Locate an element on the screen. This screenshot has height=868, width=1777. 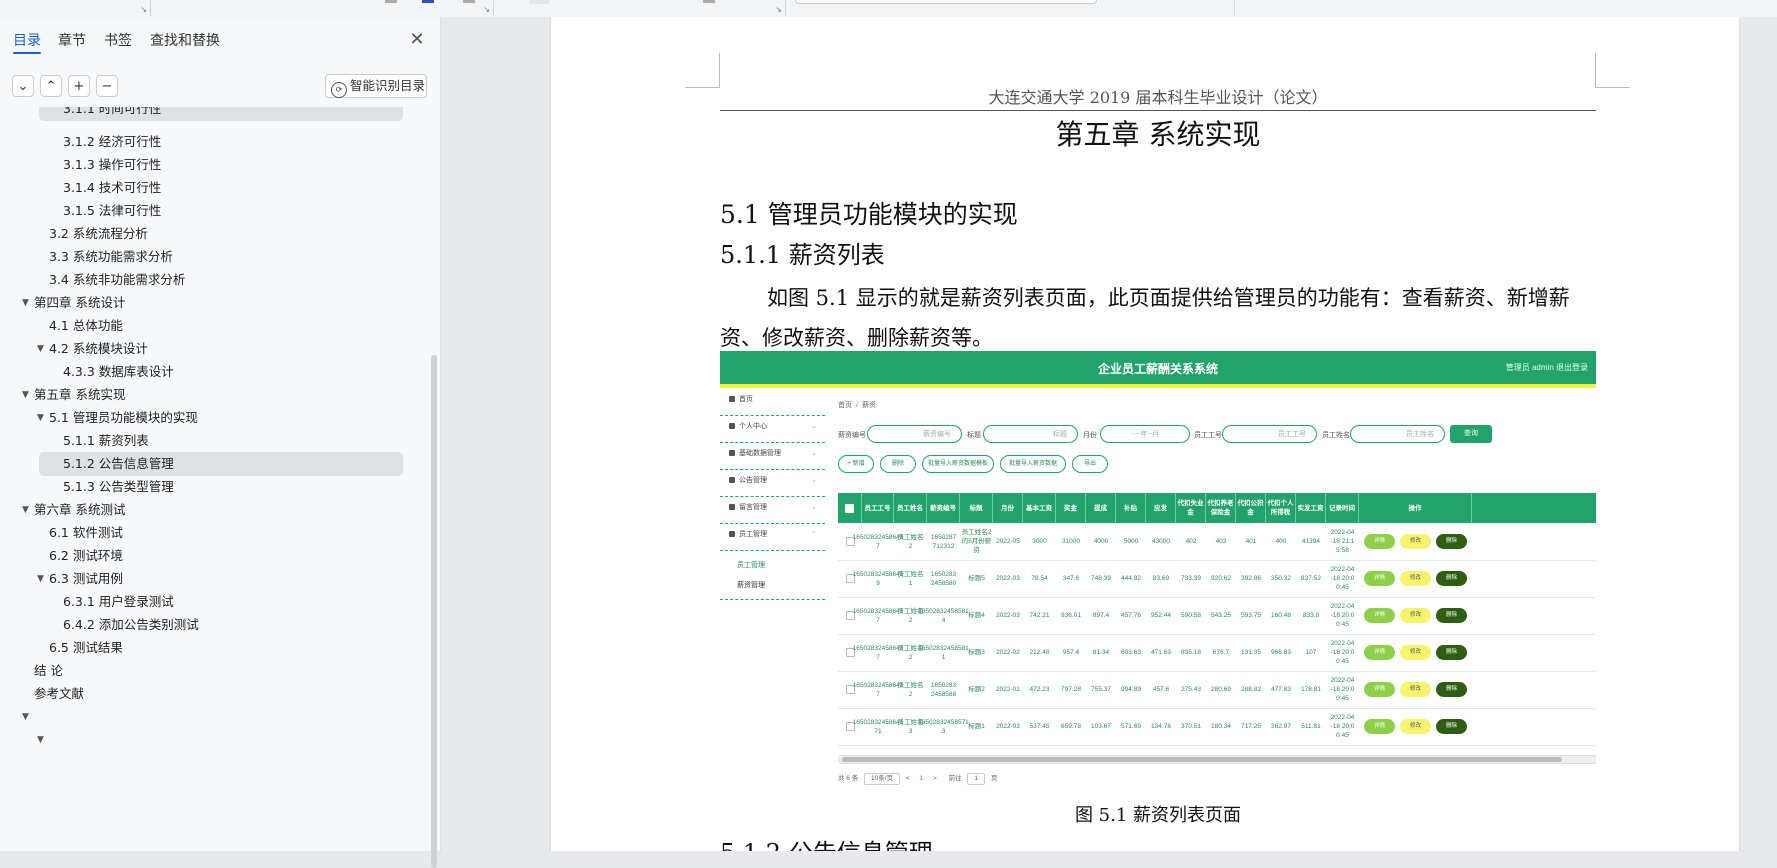
delete-row-button: 删除 is located at coordinates (1451, 652).